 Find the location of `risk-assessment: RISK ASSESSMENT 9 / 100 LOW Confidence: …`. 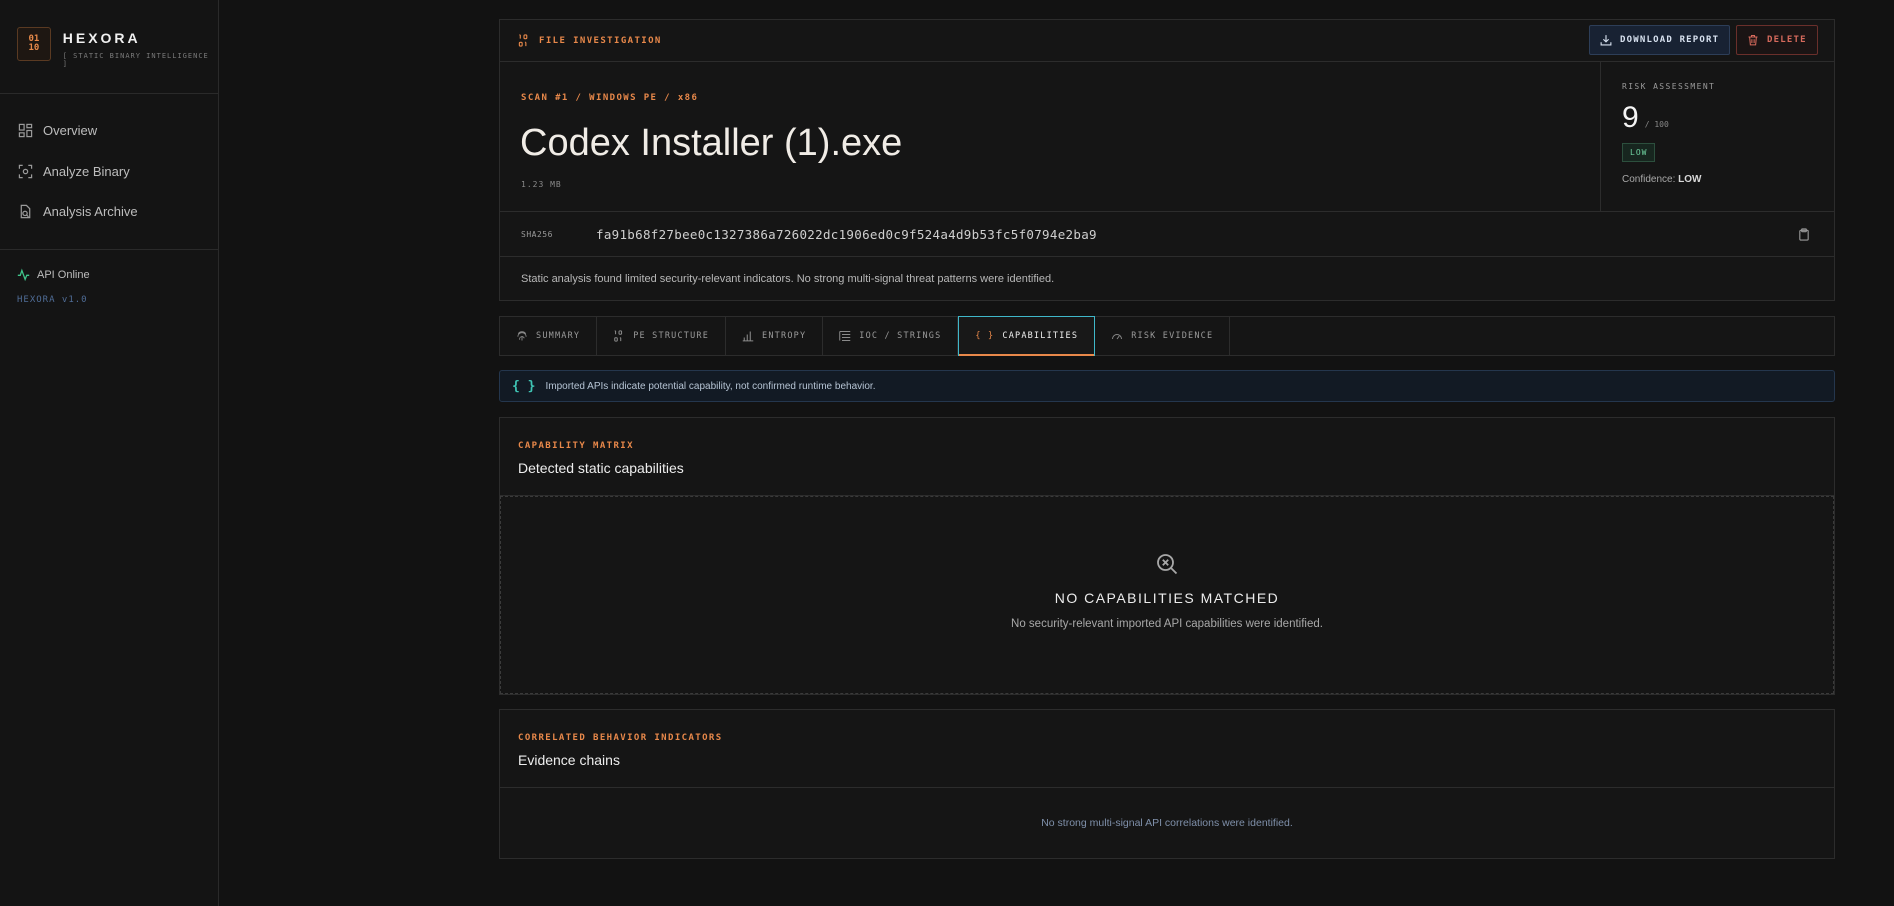

risk-assessment: RISK ASSESSMENT 9 / 100 LOW Confidence: … is located at coordinates (1717, 137).